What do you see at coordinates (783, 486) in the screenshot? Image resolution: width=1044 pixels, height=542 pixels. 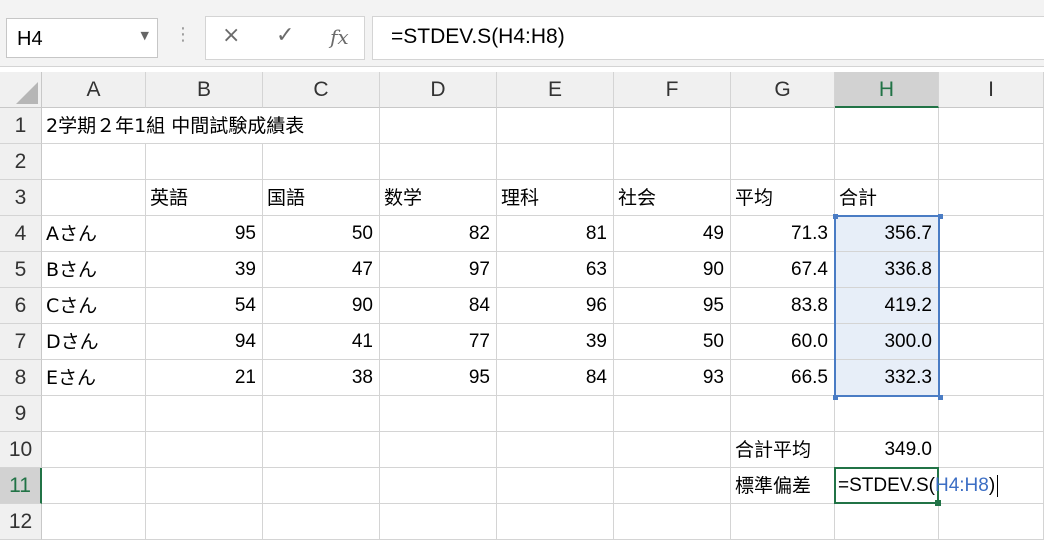 I see `stdev-label: 標準偏差` at bounding box center [783, 486].